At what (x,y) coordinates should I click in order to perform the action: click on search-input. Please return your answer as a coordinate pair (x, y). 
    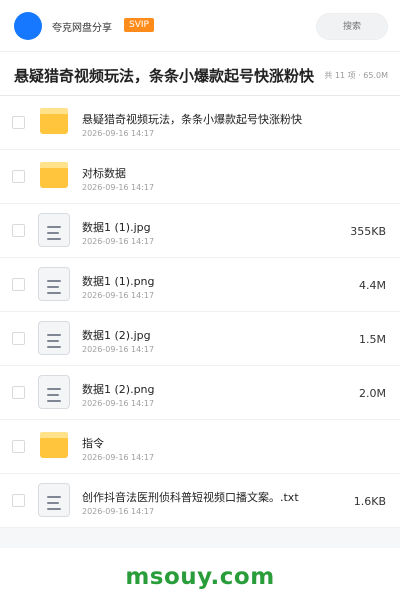
    Looking at the image, I should click on (352, 26).